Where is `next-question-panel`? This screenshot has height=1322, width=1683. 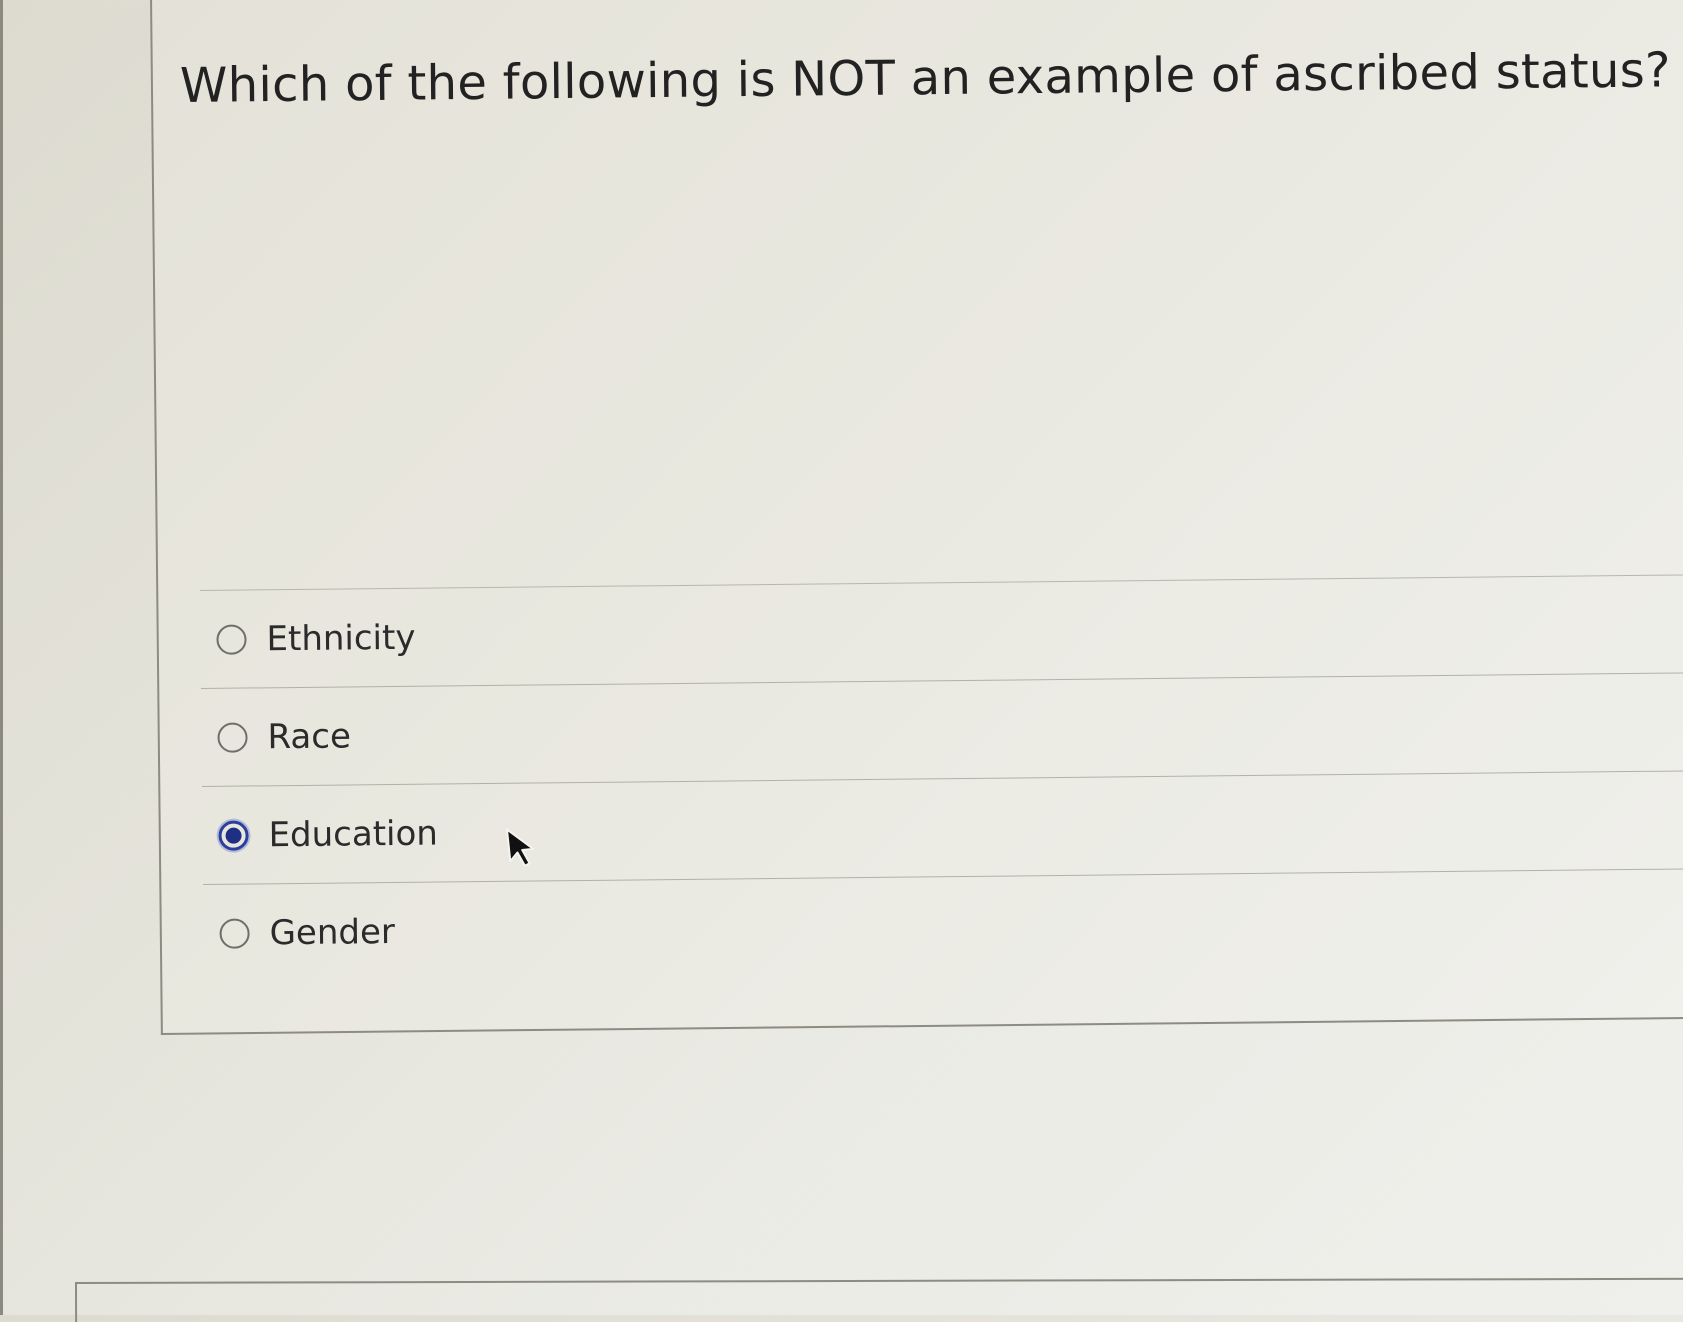 next-question-panel is located at coordinates (879, 1299).